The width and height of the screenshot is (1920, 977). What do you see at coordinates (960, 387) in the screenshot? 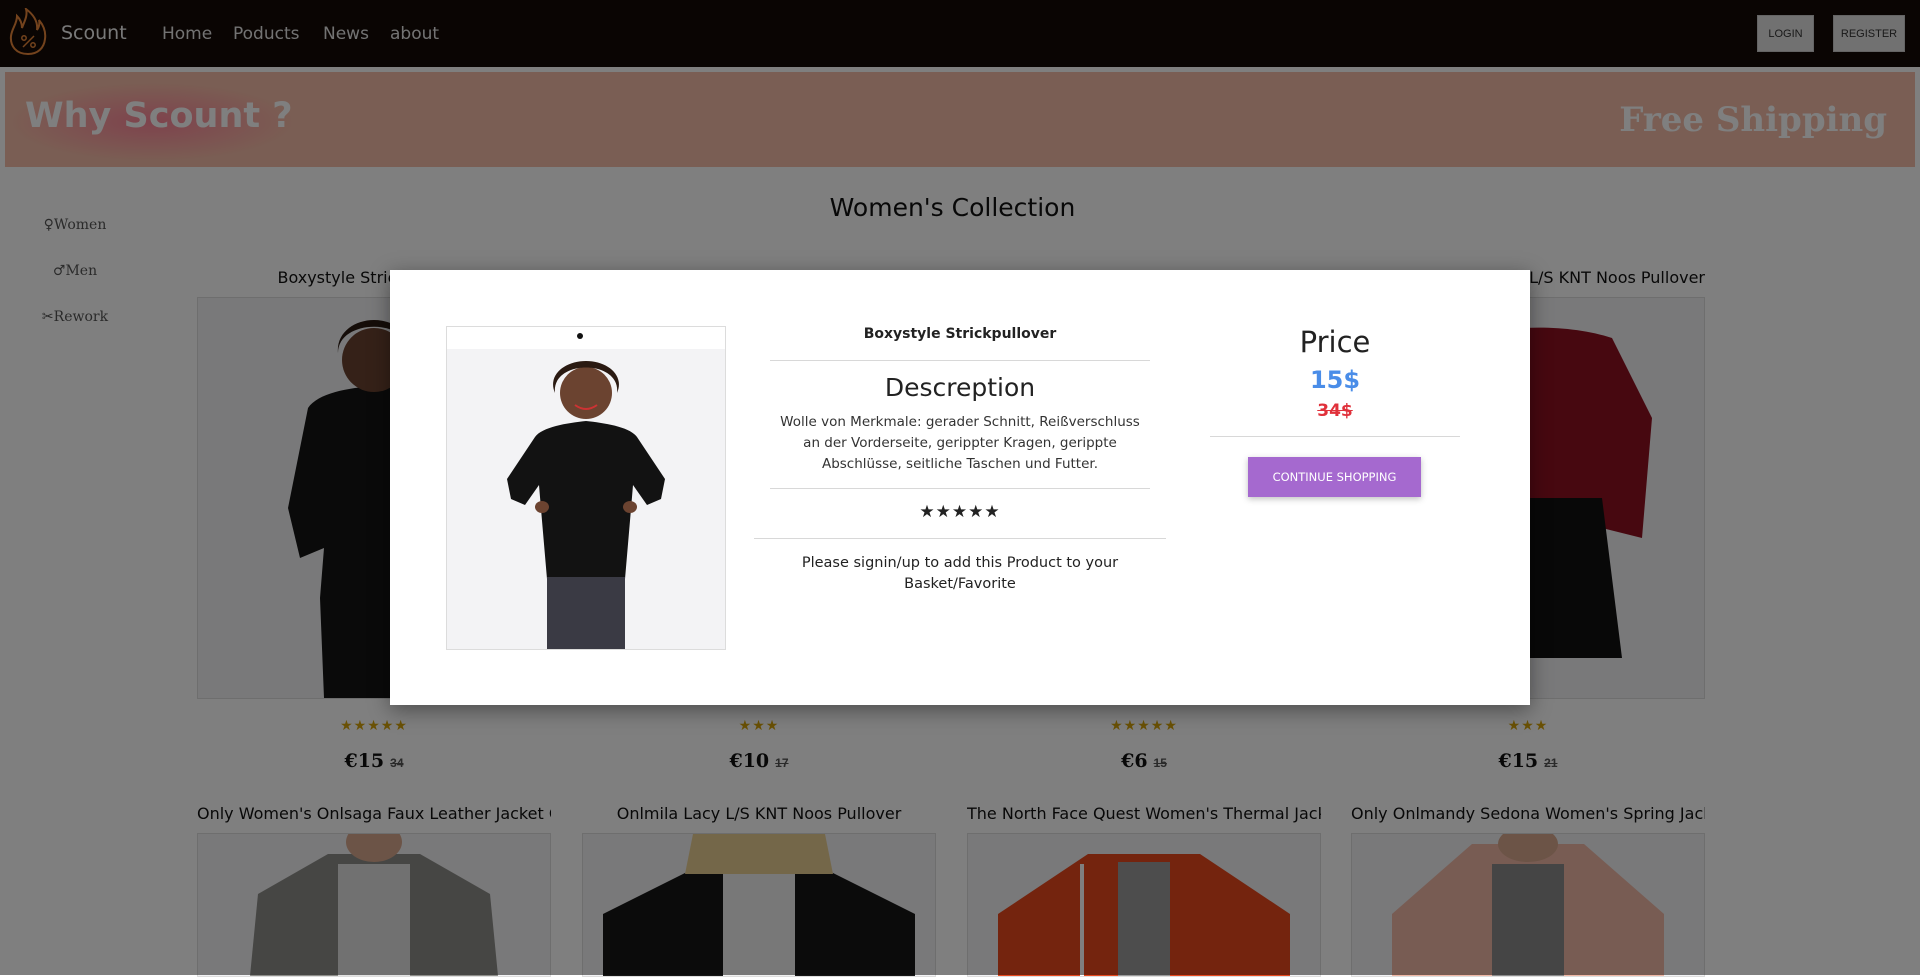
I see `description-heading: Descreption` at bounding box center [960, 387].